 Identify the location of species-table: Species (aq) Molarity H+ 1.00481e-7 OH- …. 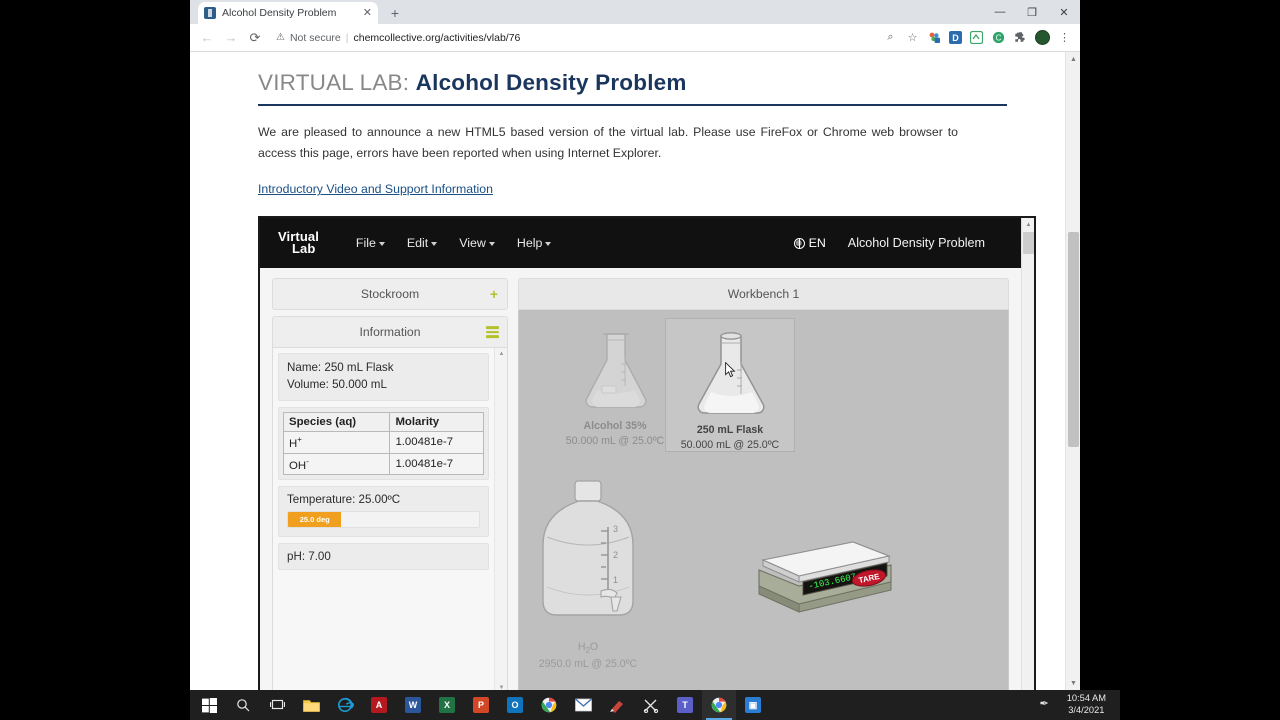
(383, 443).